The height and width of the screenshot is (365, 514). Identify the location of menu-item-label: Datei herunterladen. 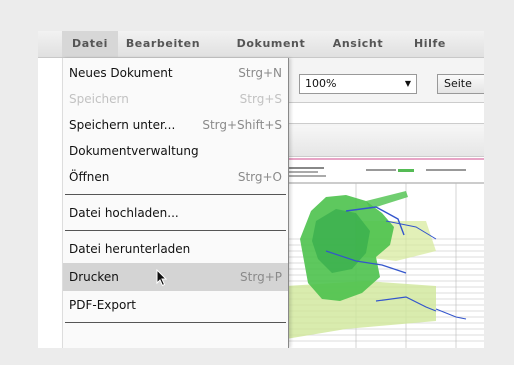
(130, 249).